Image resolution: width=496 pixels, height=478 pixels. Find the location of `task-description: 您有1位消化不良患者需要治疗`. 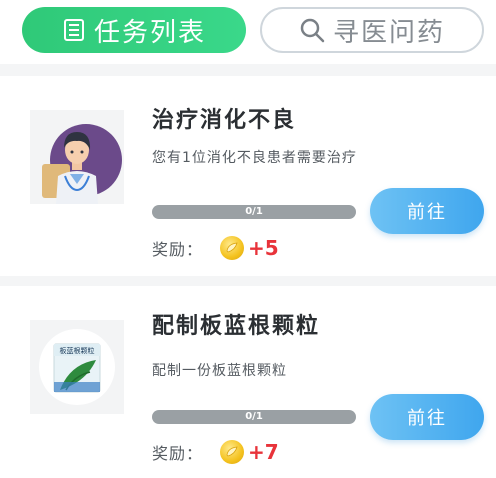

task-description: 您有1位消化不良患者需要治疗 is located at coordinates (254, 158).